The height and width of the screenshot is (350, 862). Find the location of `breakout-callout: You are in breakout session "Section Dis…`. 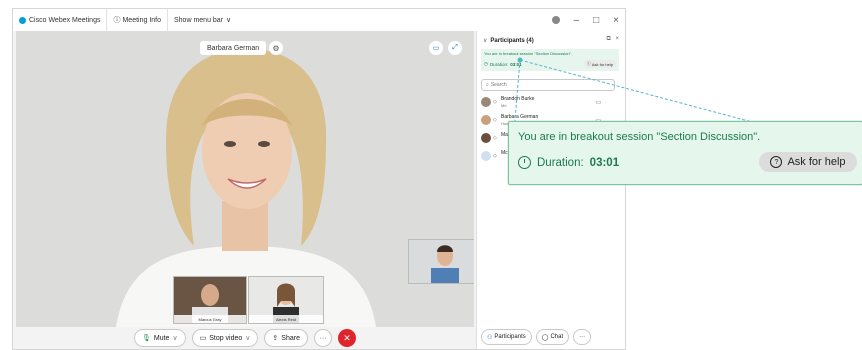

breakout-callout: You are in breakout session "Section Dis… is located at coordinates (685, 153).